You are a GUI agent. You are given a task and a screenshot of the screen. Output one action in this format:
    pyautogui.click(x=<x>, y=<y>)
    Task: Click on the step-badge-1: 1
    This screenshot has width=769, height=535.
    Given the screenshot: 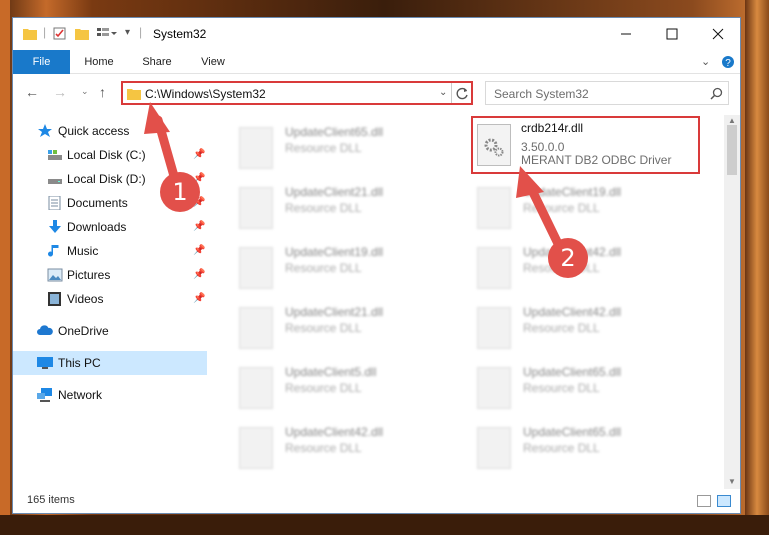 What is the action you would take?
    pyautogui.click(x=180, y=192)
    